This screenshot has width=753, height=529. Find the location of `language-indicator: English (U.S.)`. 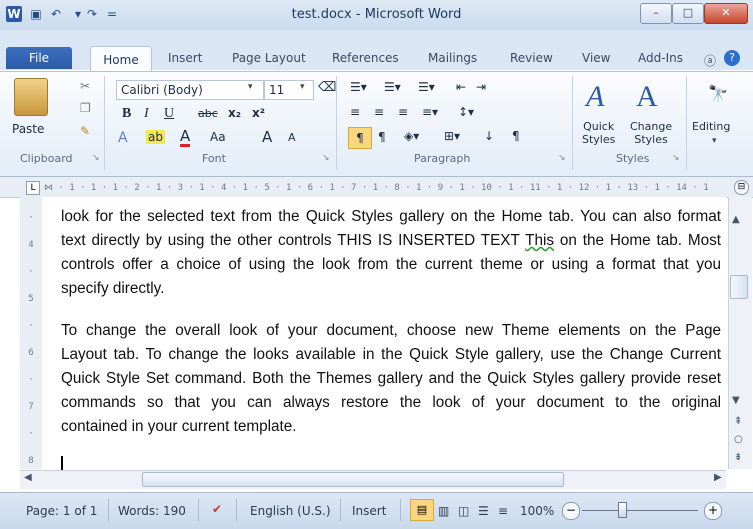

language-indicator: English (U.S.) is located at coordinates (290, 511).